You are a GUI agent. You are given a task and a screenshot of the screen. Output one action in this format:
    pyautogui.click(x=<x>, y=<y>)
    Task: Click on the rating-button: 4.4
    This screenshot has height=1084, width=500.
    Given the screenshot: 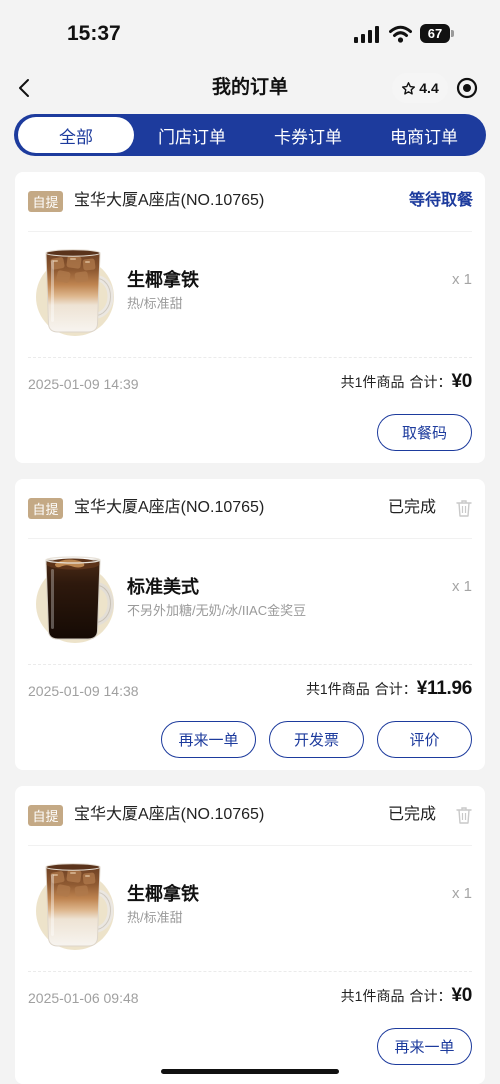 What is the action you would take?
    pyautogui.click(x=420, y=88)
    